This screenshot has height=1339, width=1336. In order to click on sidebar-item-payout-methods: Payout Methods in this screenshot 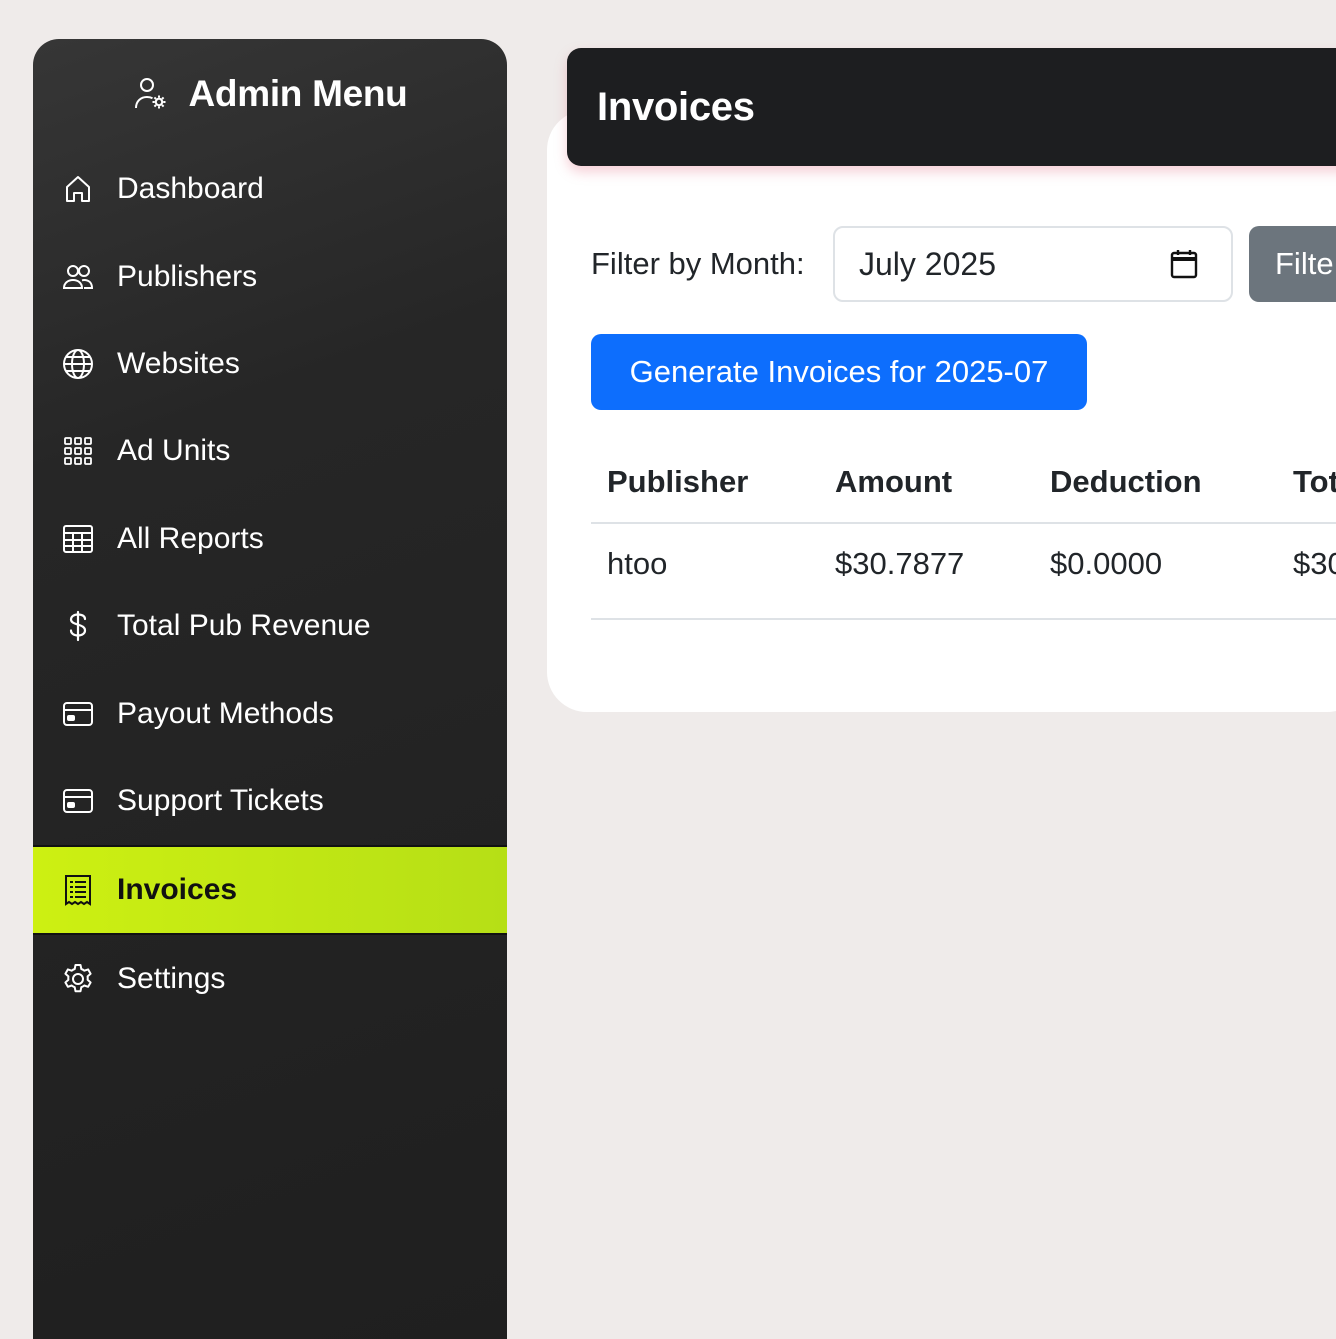, I will do `click(270, 714)`.